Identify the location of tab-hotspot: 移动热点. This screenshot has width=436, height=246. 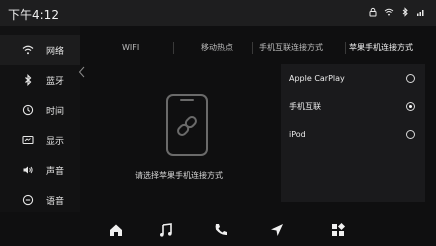
(217, 48).